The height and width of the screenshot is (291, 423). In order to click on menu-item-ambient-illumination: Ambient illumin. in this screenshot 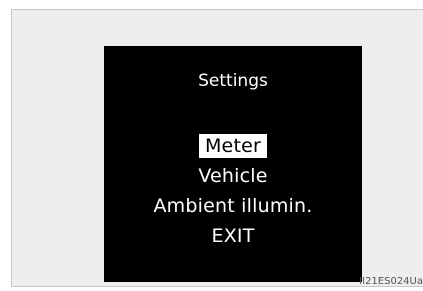, I will do `click(233, 206)`.